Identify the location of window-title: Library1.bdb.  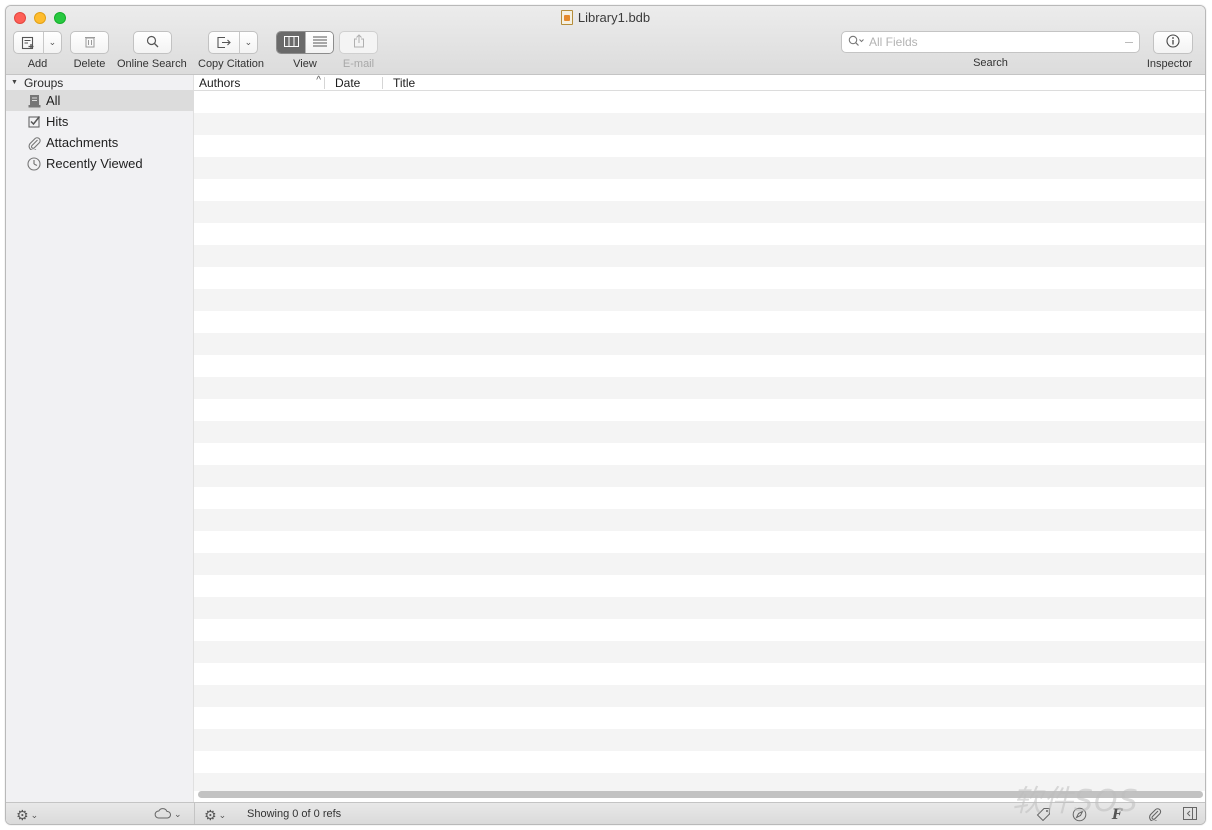
(605, 19).